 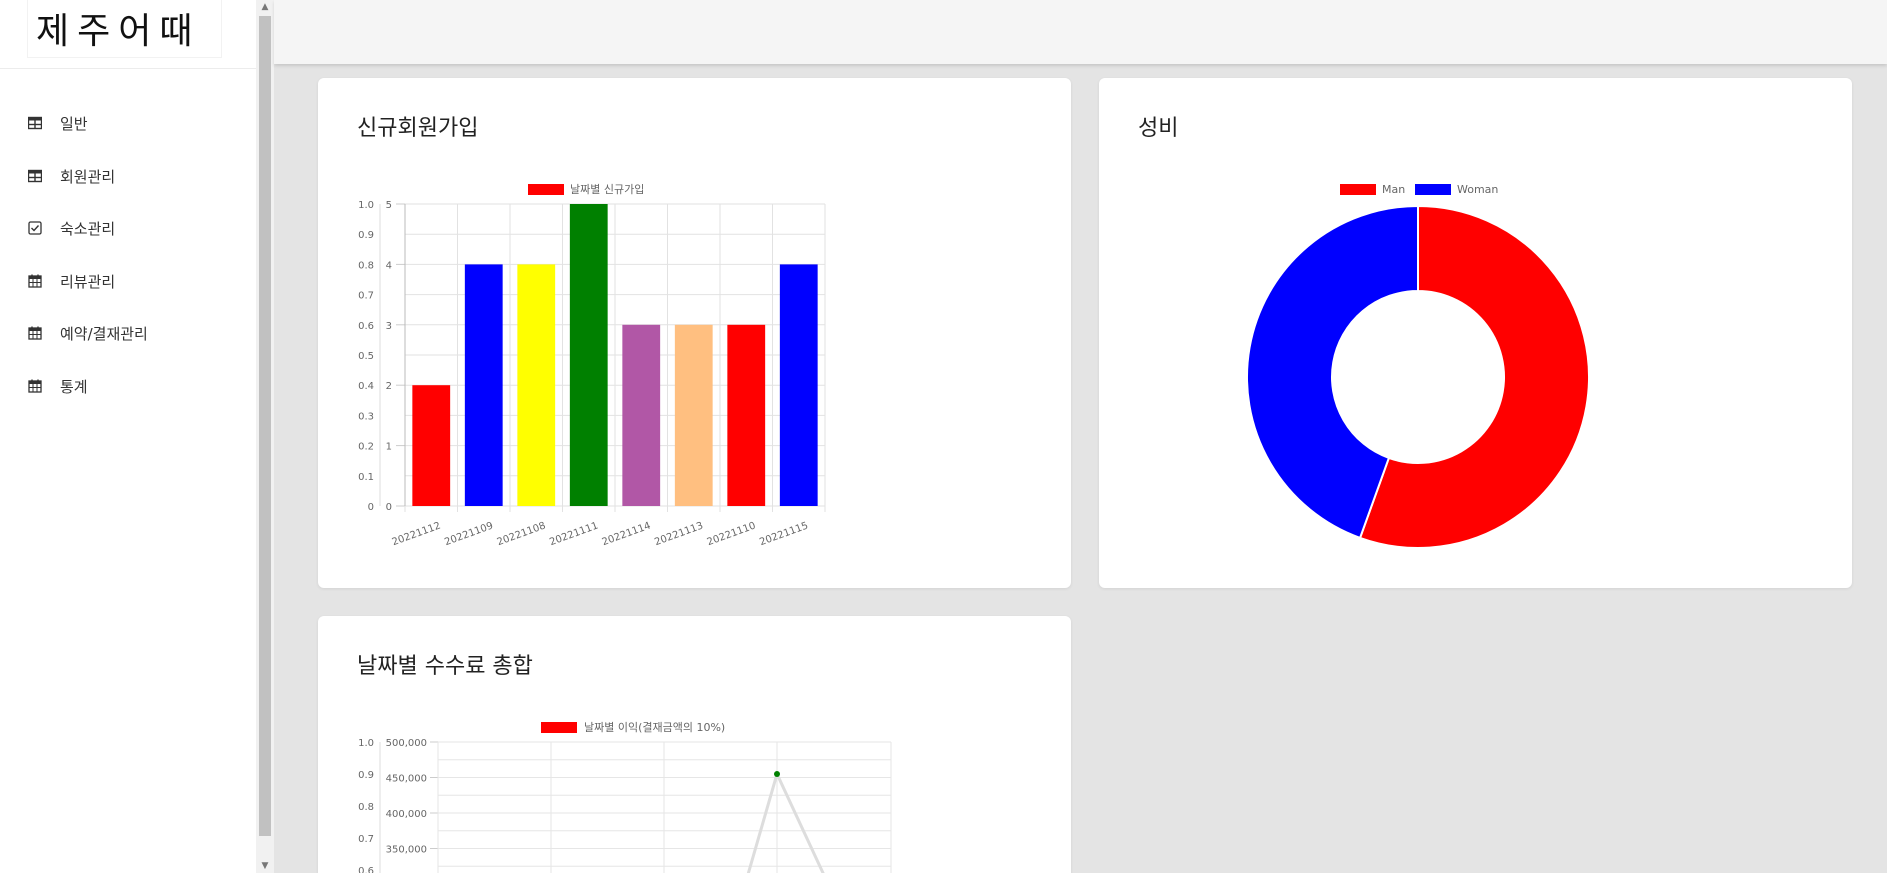 What do you see at coordinates (366, 416) in the screenshot?
I see `y2-tick-label: 0.3` at bounding box center [366, 416].